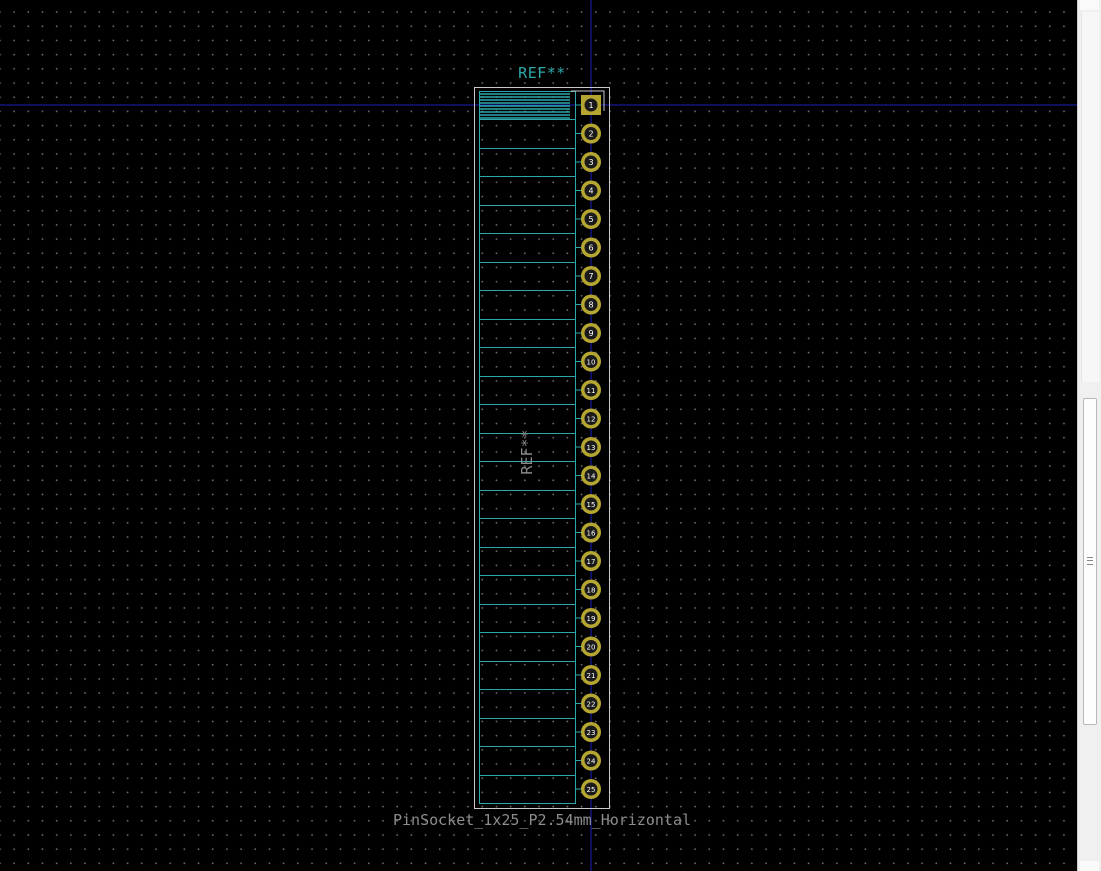 This screenshot has height=871, width=1101. I want to click on scroll-grip-icon, so click(1090, 561).